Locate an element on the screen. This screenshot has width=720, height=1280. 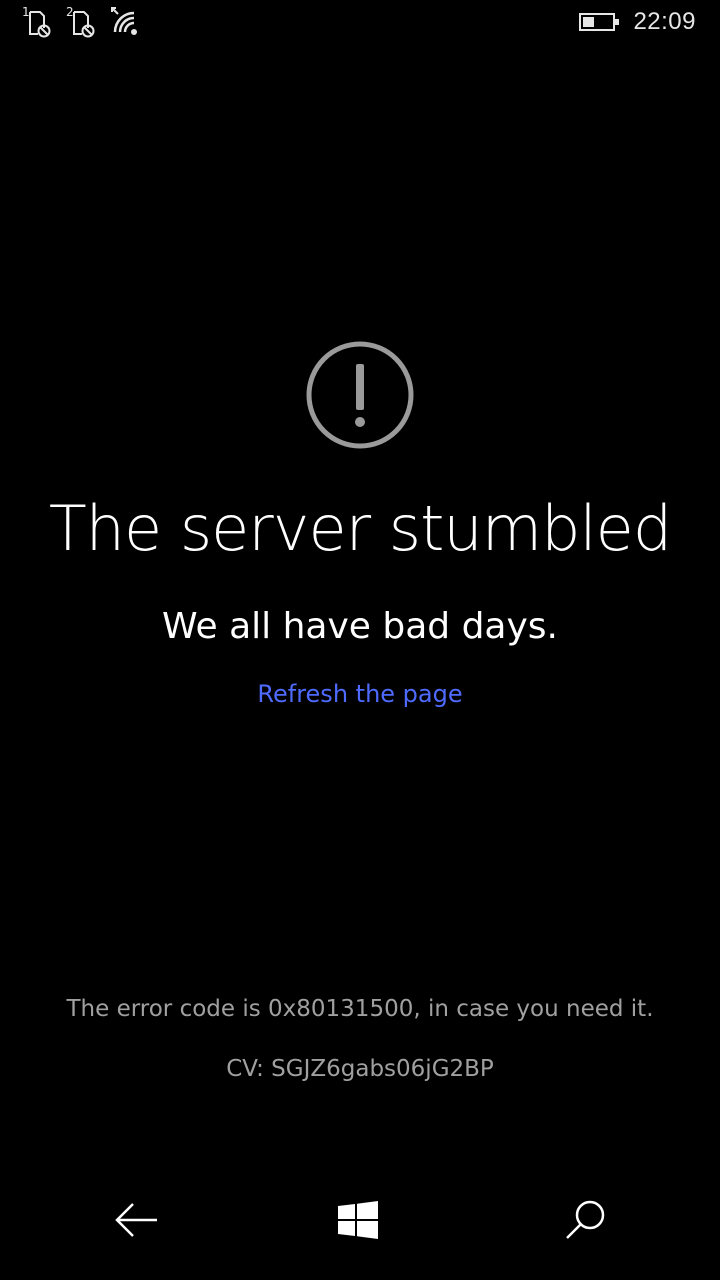
status-bar: 1 2 22:09 is located at coordinates (360, 24).